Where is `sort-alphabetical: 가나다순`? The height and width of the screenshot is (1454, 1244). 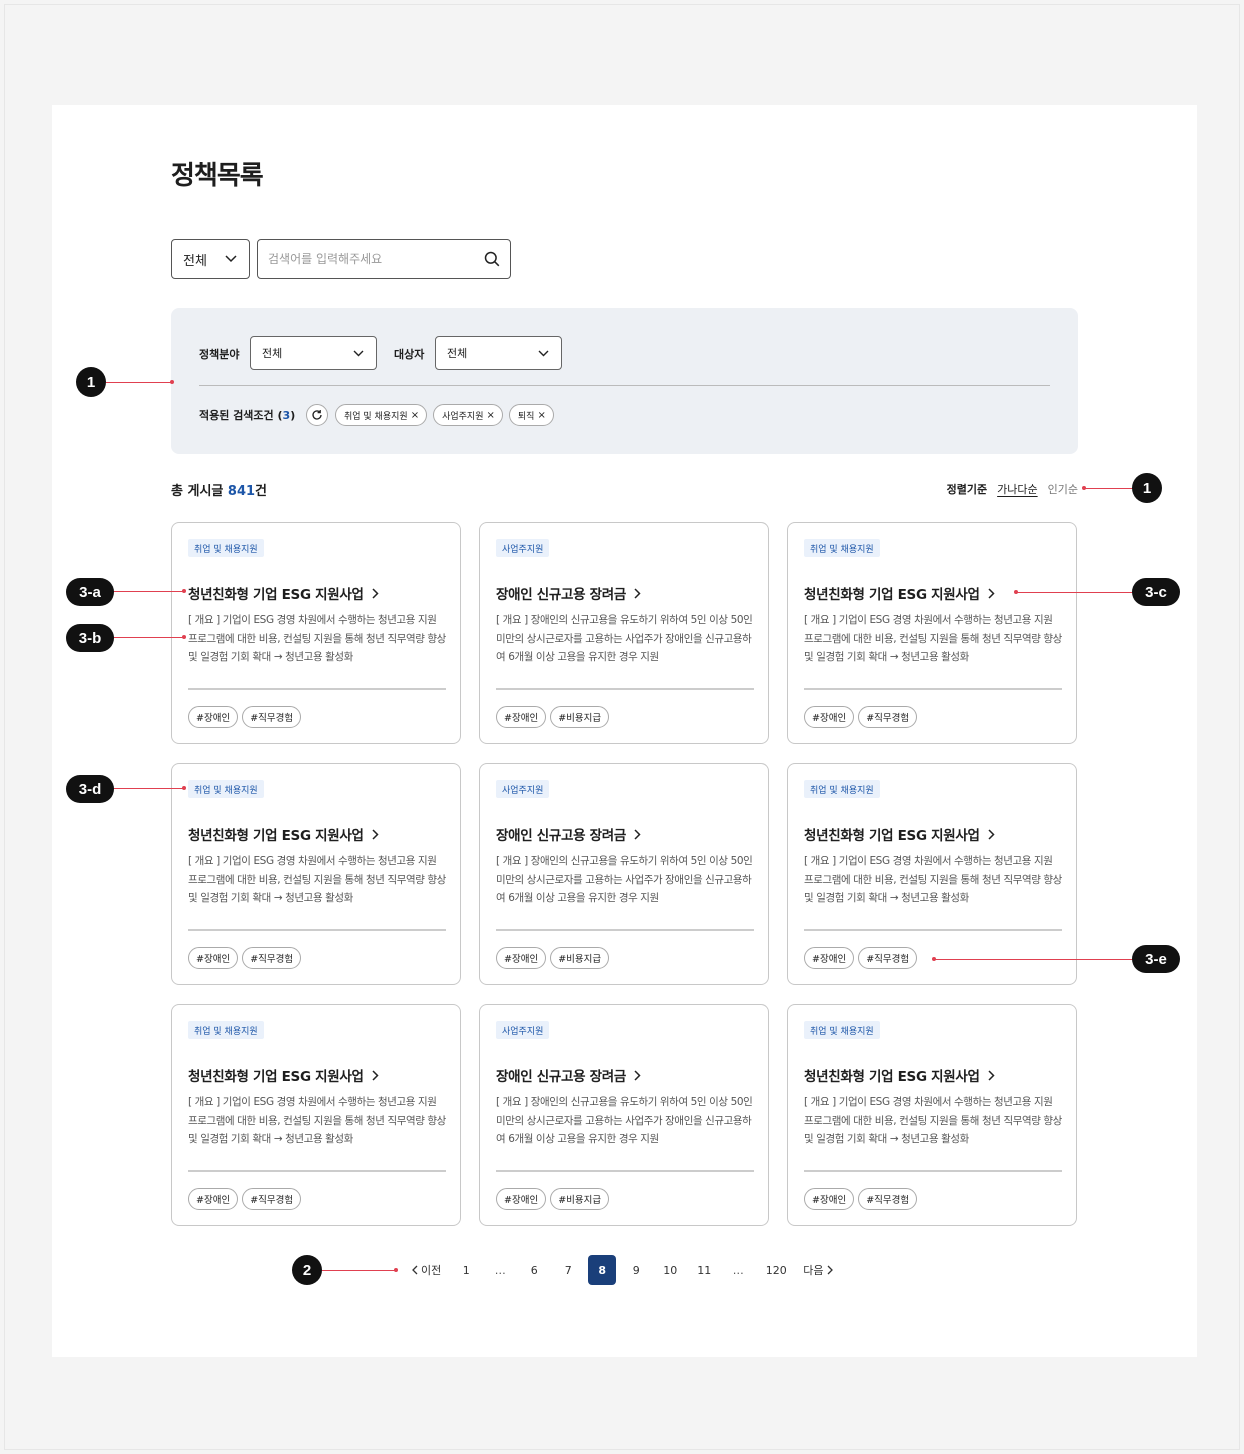
sort-alphabetical: 가나다순 is located at coordinates (1017, 489).